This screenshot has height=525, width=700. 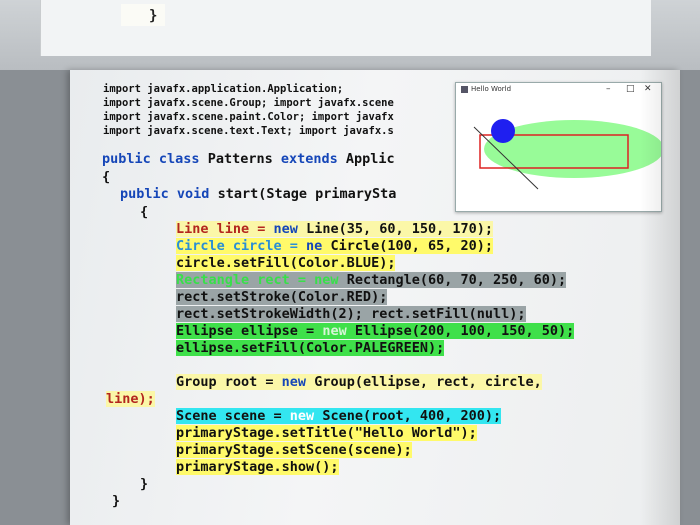 What do you see at coordinates (223, 89) in the screenshot?
I see `import-line-1: import javafx.application.Application;` at bounding box center [223, 89].